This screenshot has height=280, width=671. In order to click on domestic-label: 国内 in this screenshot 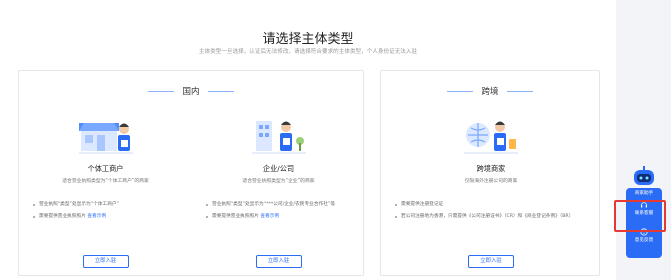, I will do `click(191, 92)`.